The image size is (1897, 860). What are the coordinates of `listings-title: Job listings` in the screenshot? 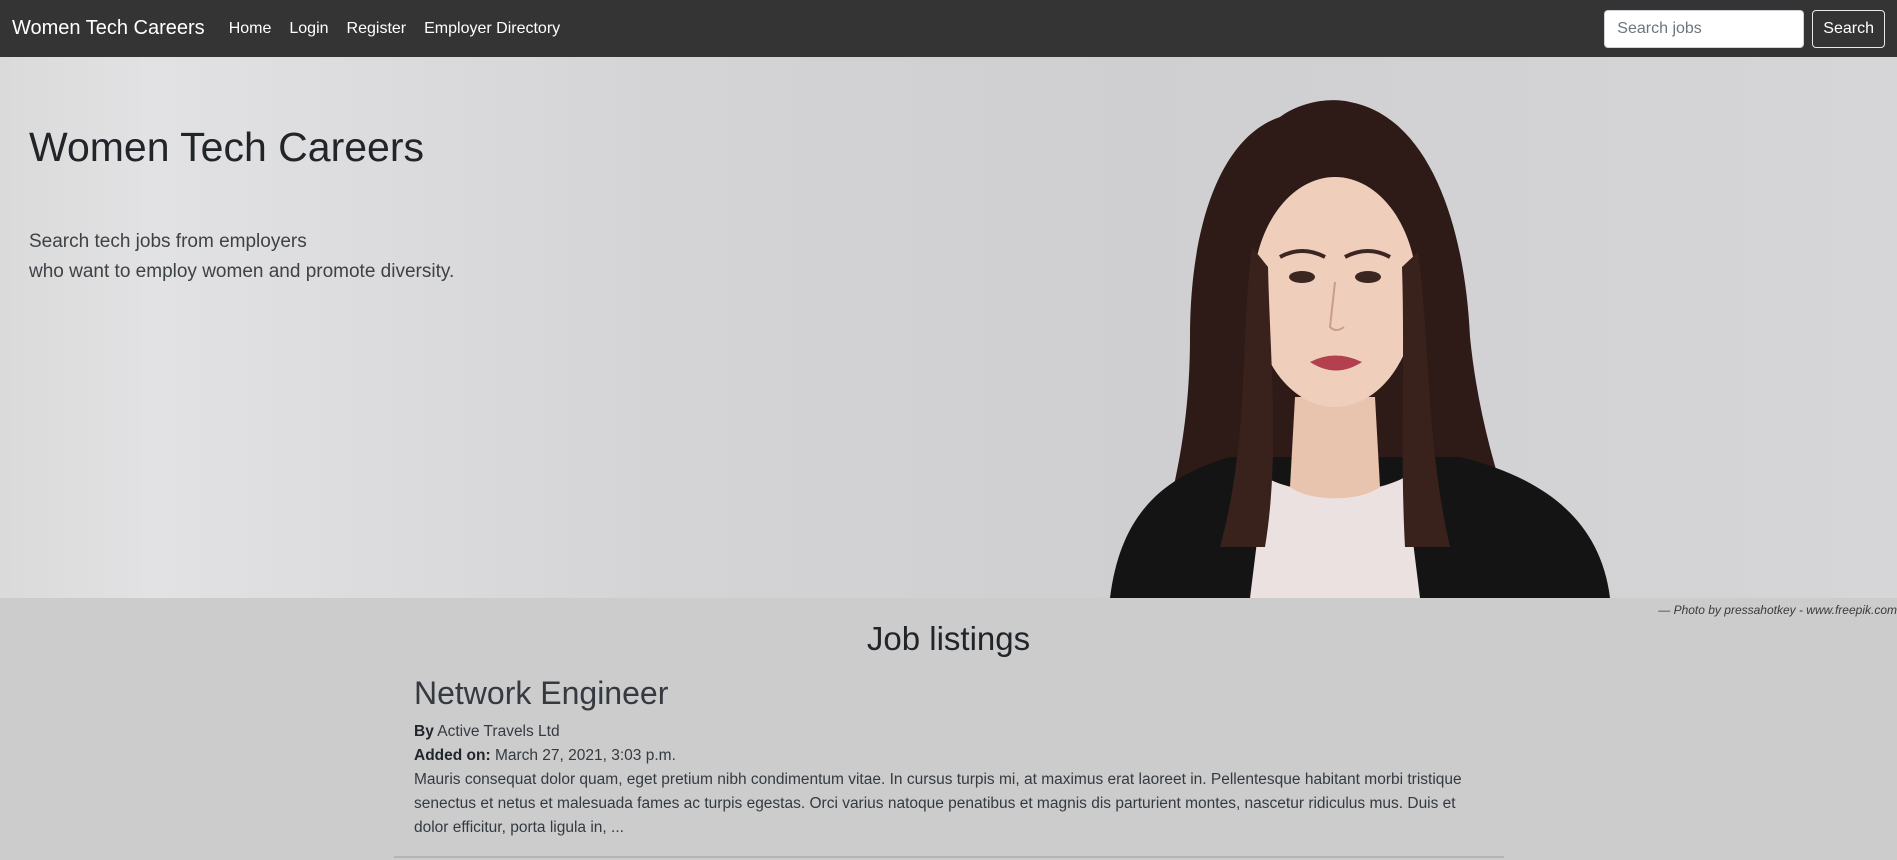 It's located at (948, 638).